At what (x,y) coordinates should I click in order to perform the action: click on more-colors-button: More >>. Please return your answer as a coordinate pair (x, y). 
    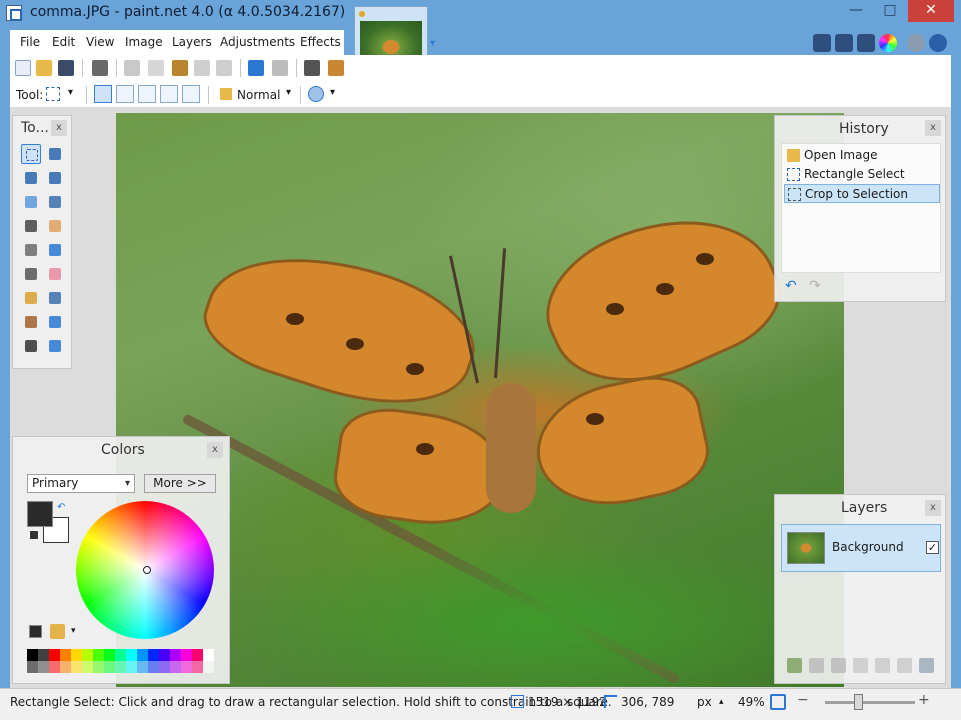
    Looking at the image, I should click on (180, 483).